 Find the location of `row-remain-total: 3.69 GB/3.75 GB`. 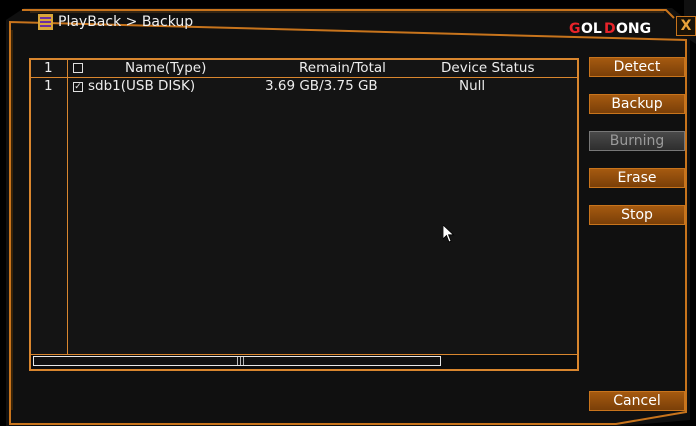

row-remain-total: 3.69 GB/3.75 GB is located at coordinates (321, 86).